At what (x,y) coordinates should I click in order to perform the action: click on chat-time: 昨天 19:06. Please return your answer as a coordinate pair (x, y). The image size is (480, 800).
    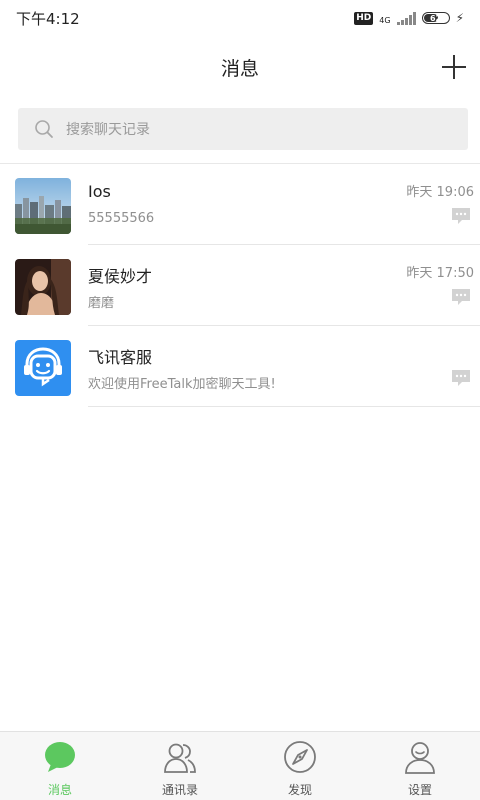
    Looking at the image, I should click on (440, 192).